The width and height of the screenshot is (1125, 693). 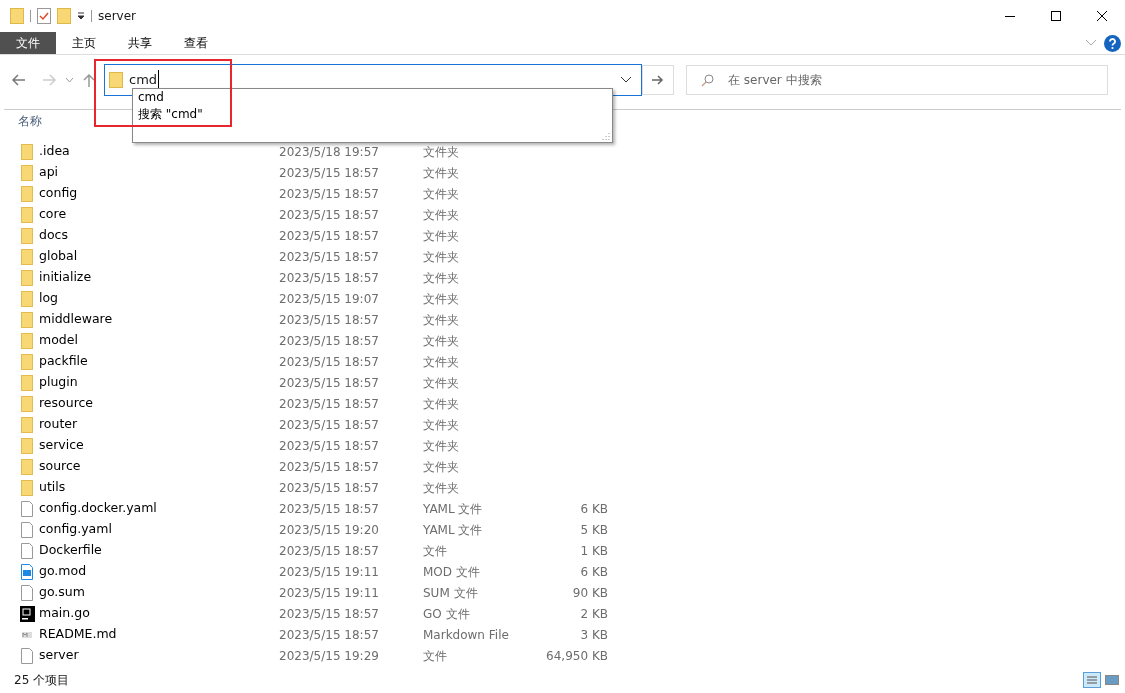 What do you see at coordinates (30, 121) in the screenshot?
I see `column-header: 名称` at bounding box center [30, 121].